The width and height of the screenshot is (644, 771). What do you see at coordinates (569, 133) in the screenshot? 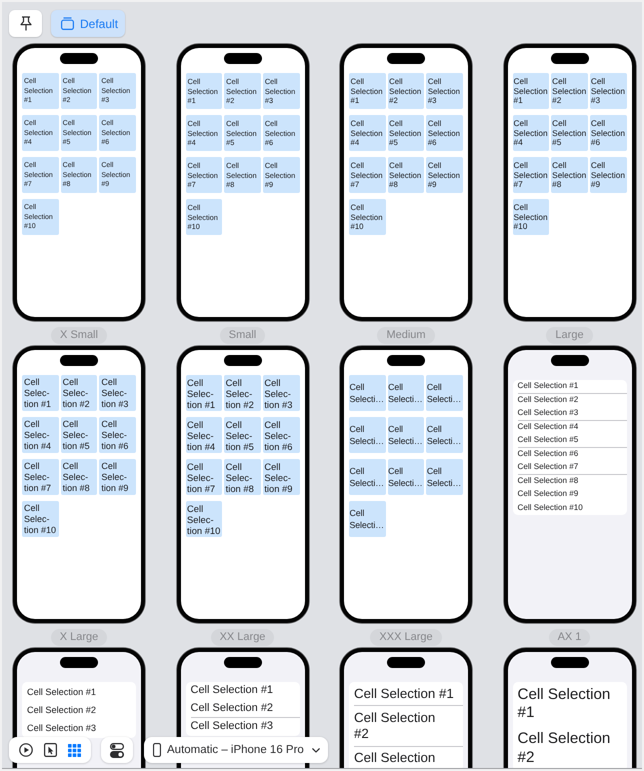
I see `grid-tile: Cell Selection #5` at bounding box center [569, 133].